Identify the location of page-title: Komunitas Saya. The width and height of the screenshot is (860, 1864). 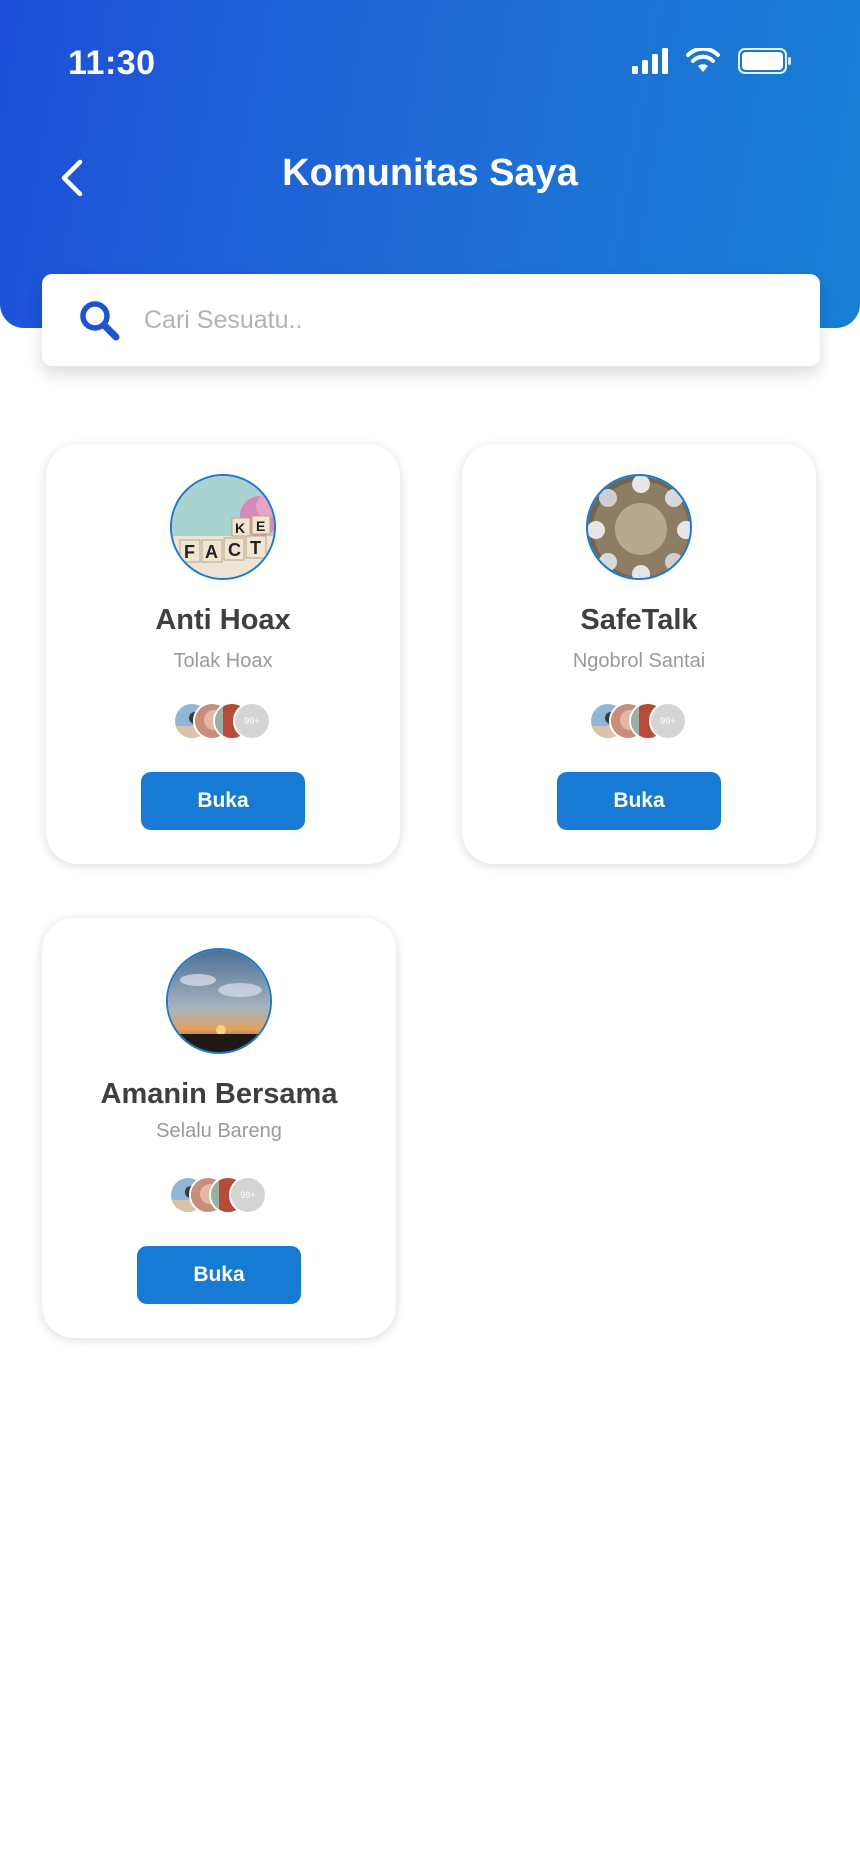
(430, 173).